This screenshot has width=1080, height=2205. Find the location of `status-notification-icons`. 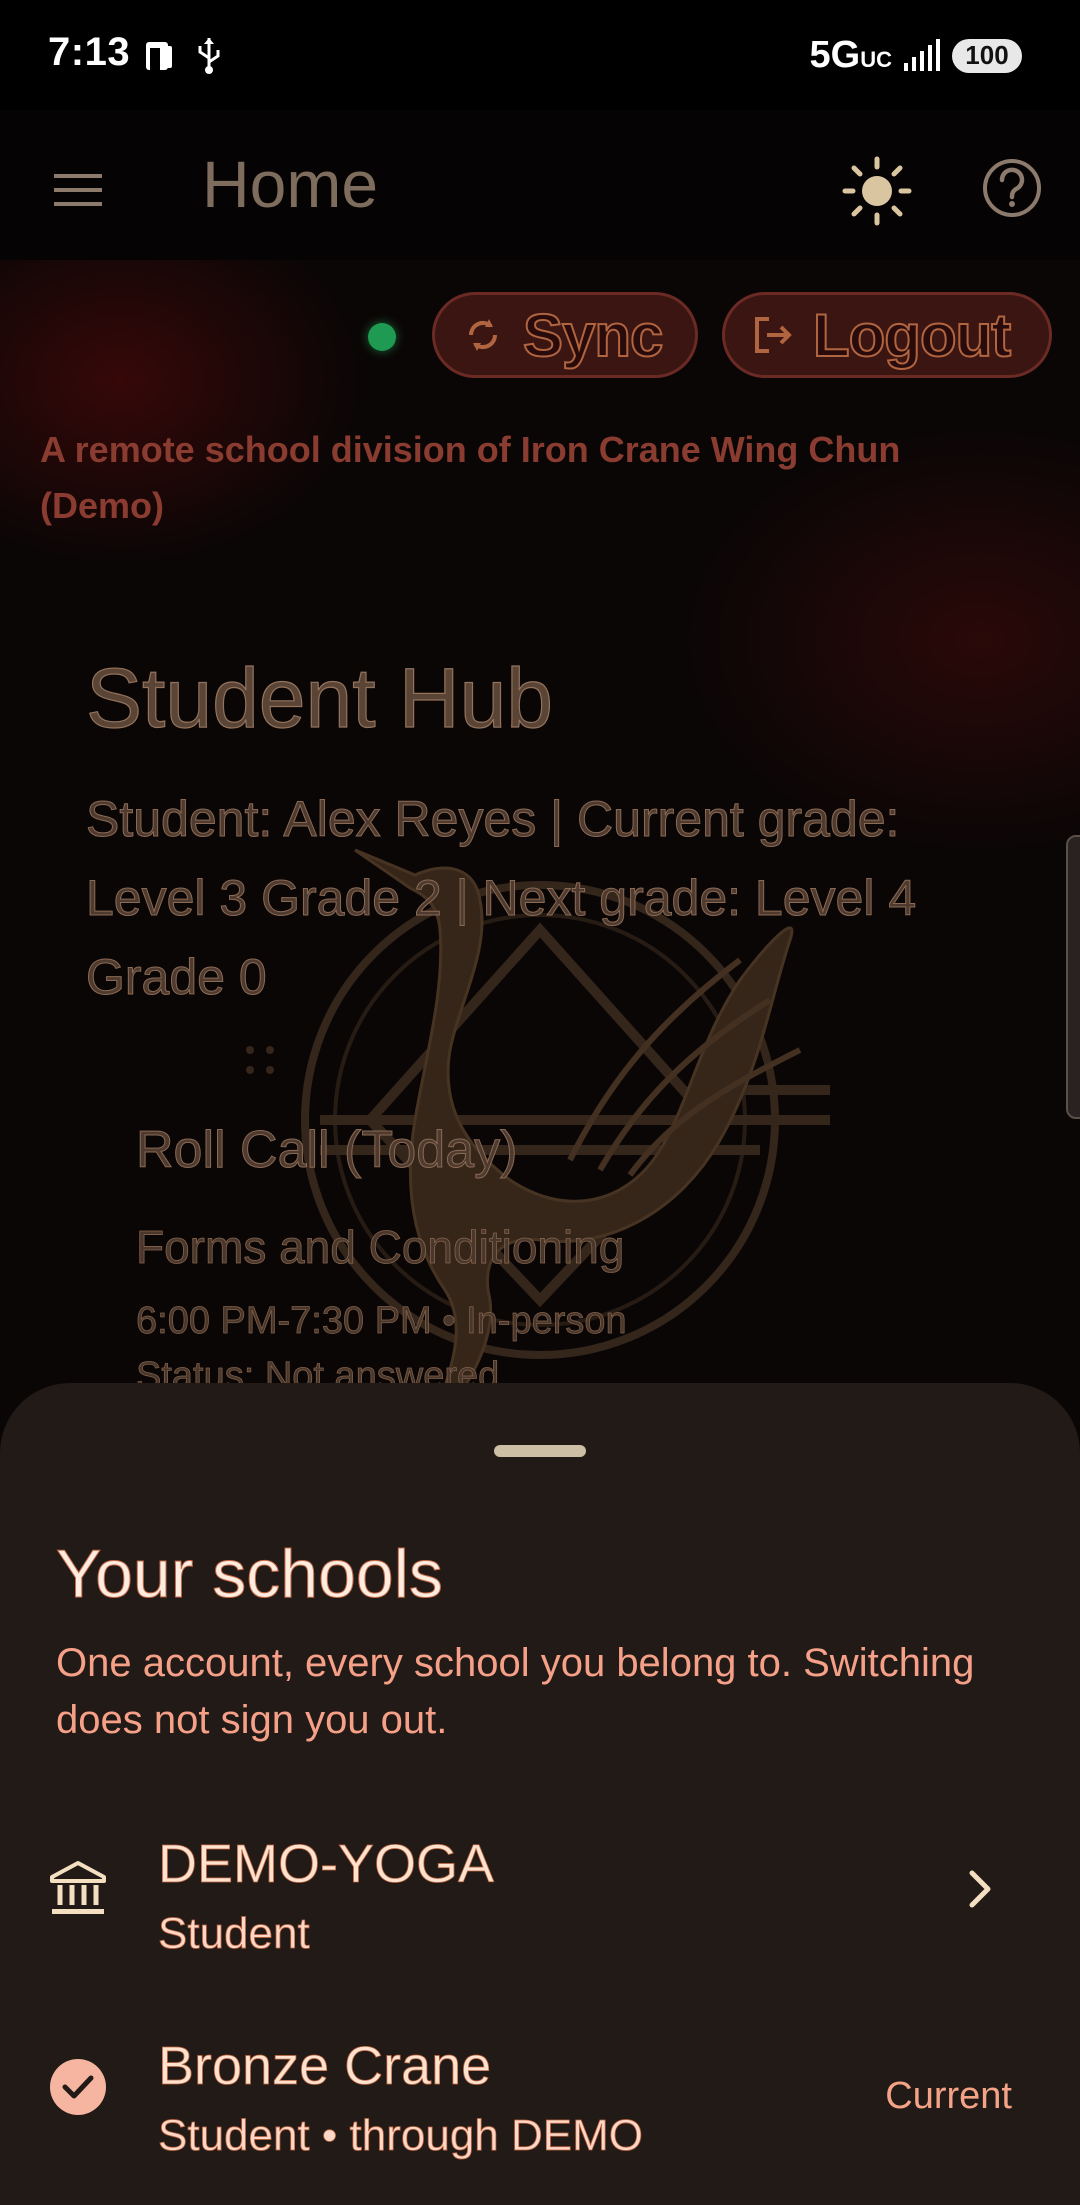

status-notification-icons is located at coordinates (182, 56).